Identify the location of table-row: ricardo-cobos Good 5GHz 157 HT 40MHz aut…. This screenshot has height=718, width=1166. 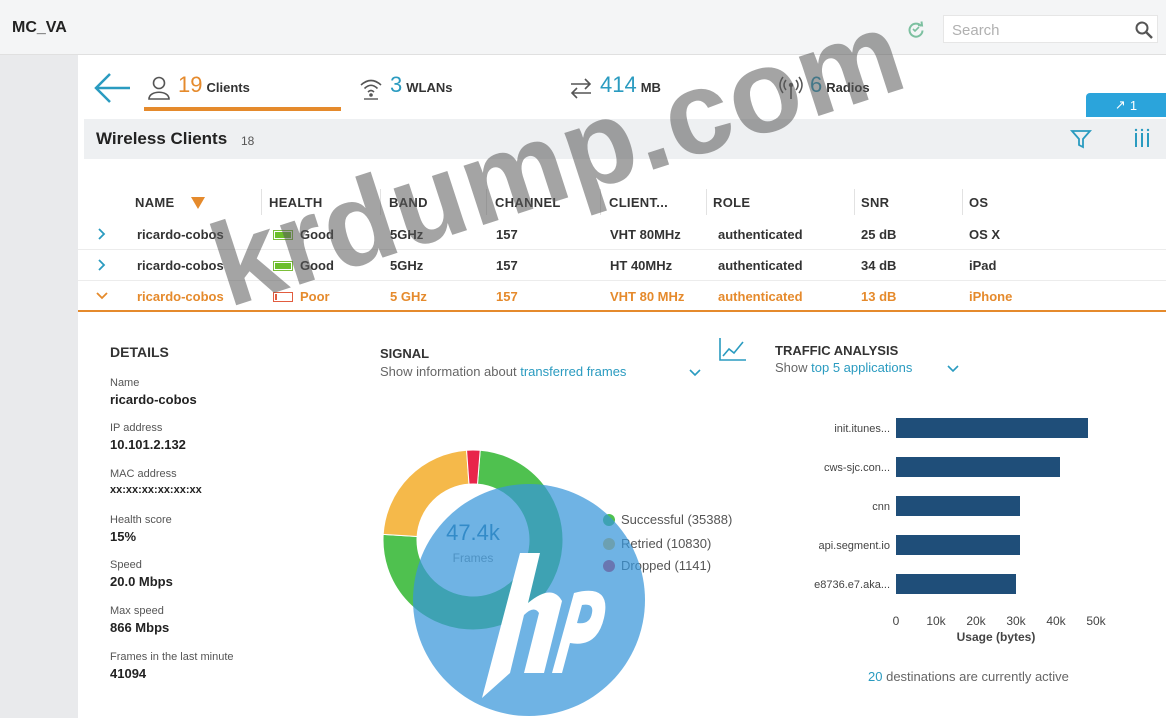
(622, 265).